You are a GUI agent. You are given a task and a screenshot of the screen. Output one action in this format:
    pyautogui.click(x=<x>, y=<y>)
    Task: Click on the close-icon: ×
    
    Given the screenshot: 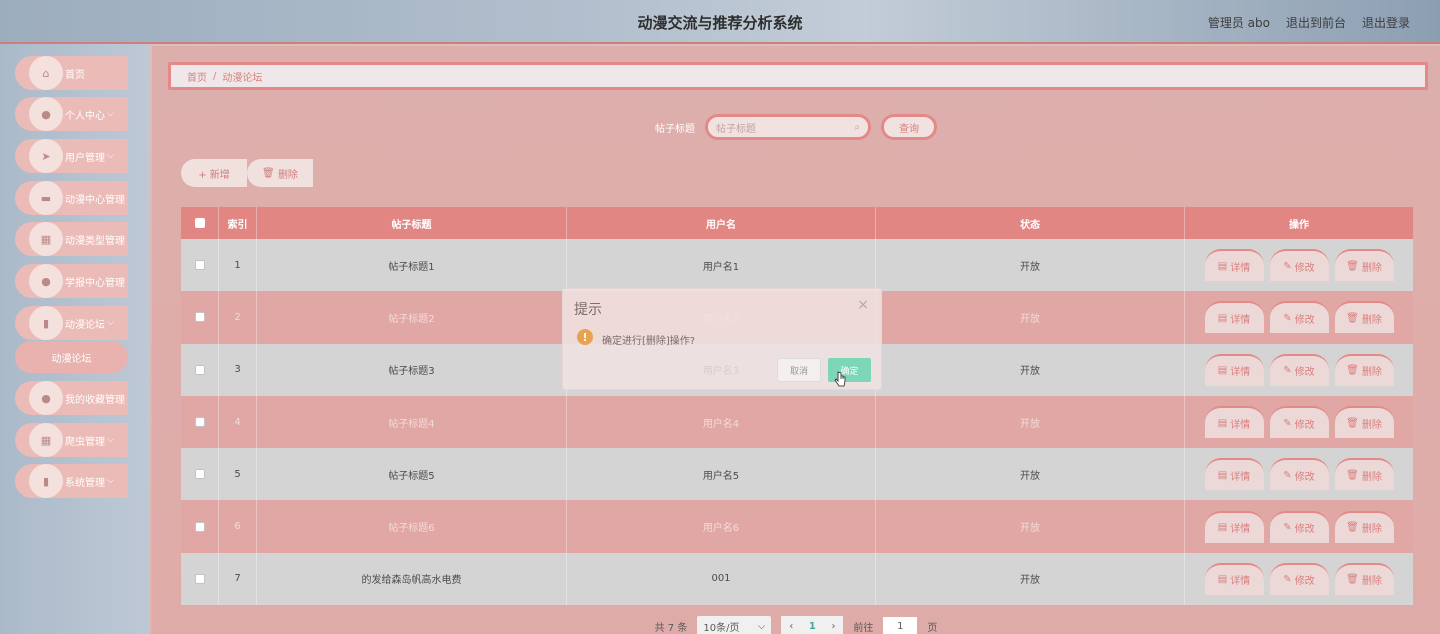 What is the action you would take?
    pyautogui.click(x=863, y=305)
    